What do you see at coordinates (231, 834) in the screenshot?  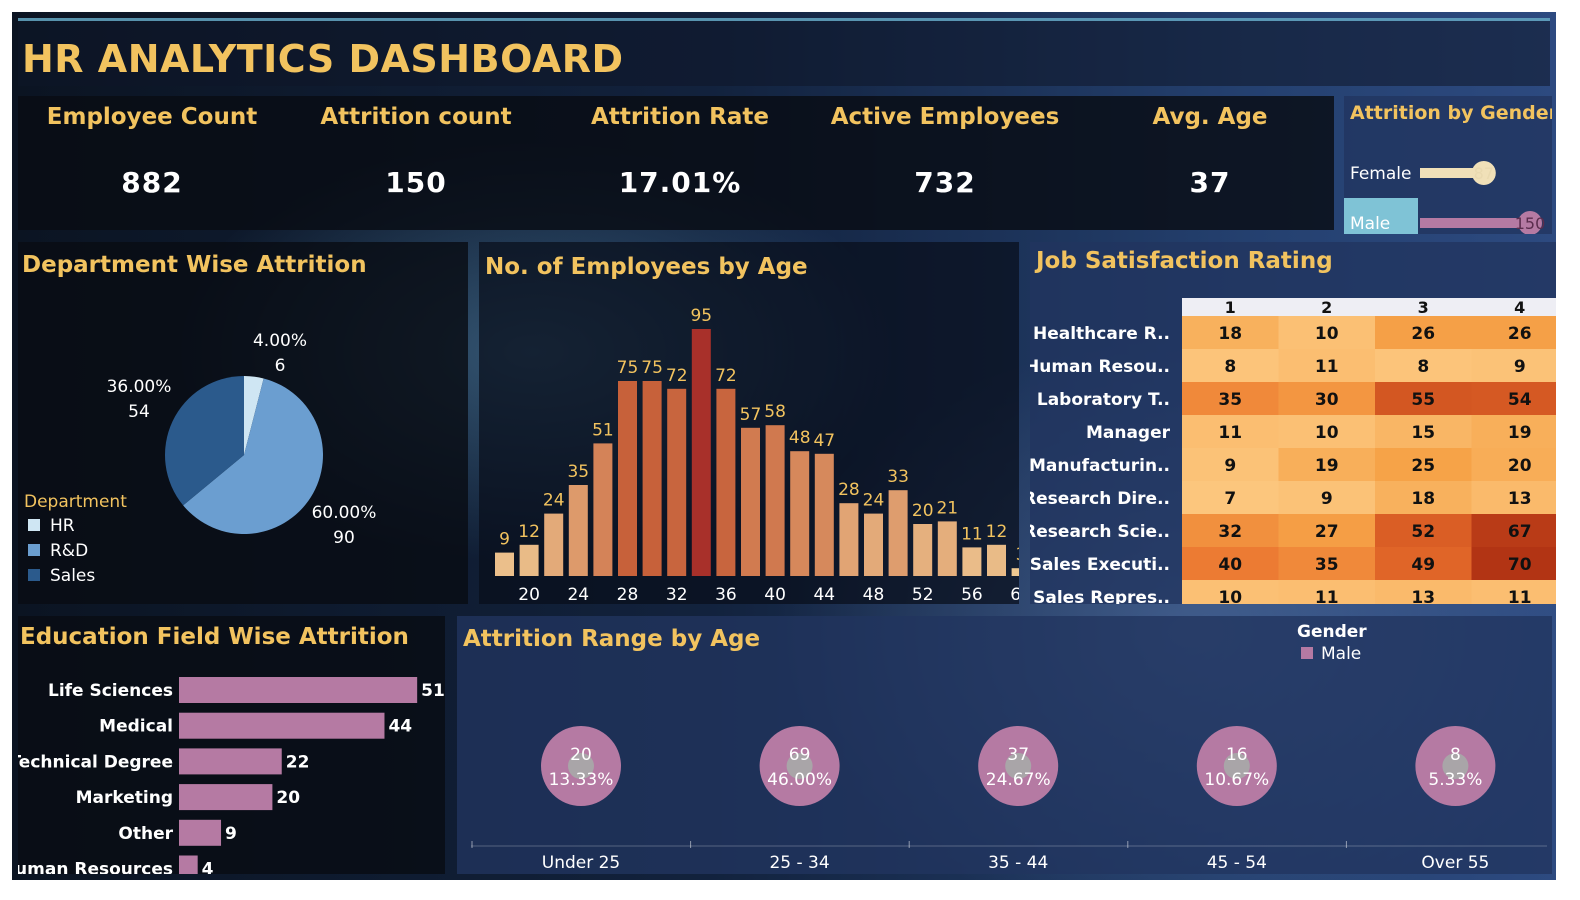 I see `education-value-label: 9` at bounding box center [231, 834].